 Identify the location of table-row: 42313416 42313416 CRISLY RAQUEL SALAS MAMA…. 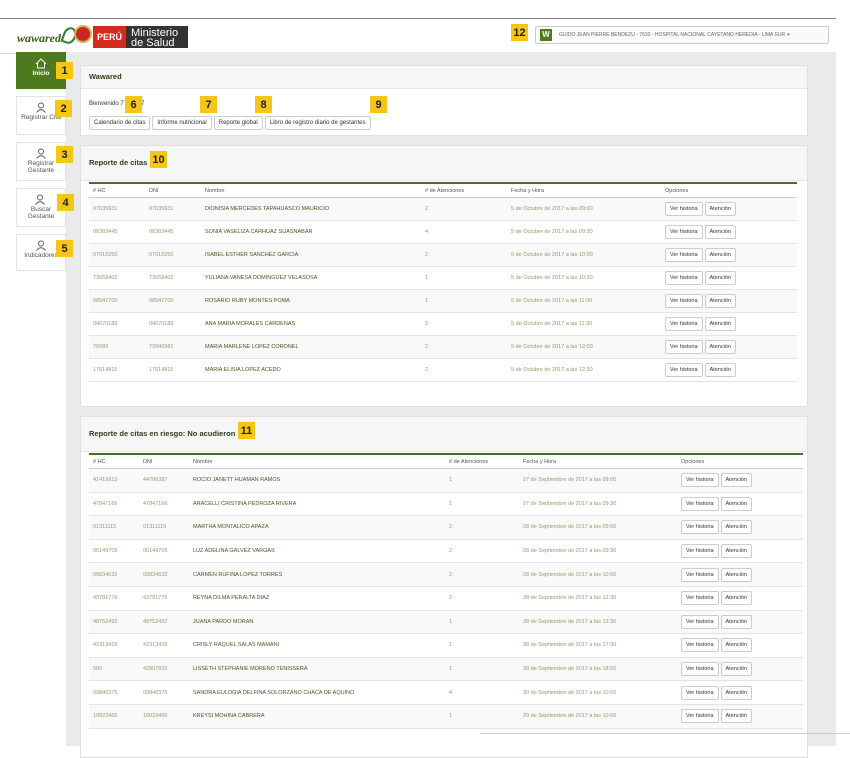
(446, 645).